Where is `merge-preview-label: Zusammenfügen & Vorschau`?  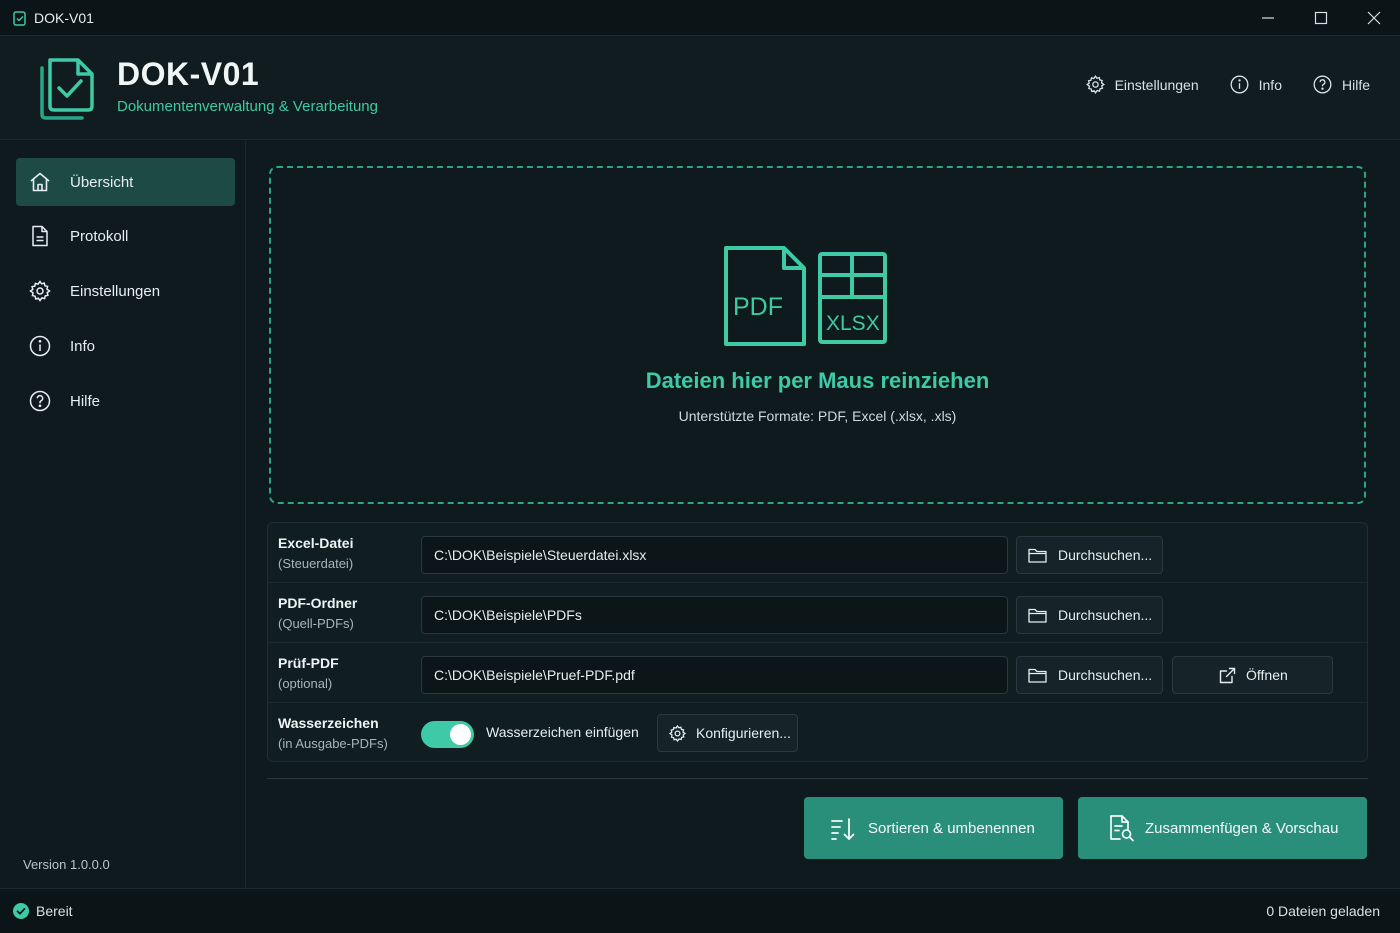 merge-preview-label: Zusammenfügen & Vorschau is located at coordinates (1242, 828).